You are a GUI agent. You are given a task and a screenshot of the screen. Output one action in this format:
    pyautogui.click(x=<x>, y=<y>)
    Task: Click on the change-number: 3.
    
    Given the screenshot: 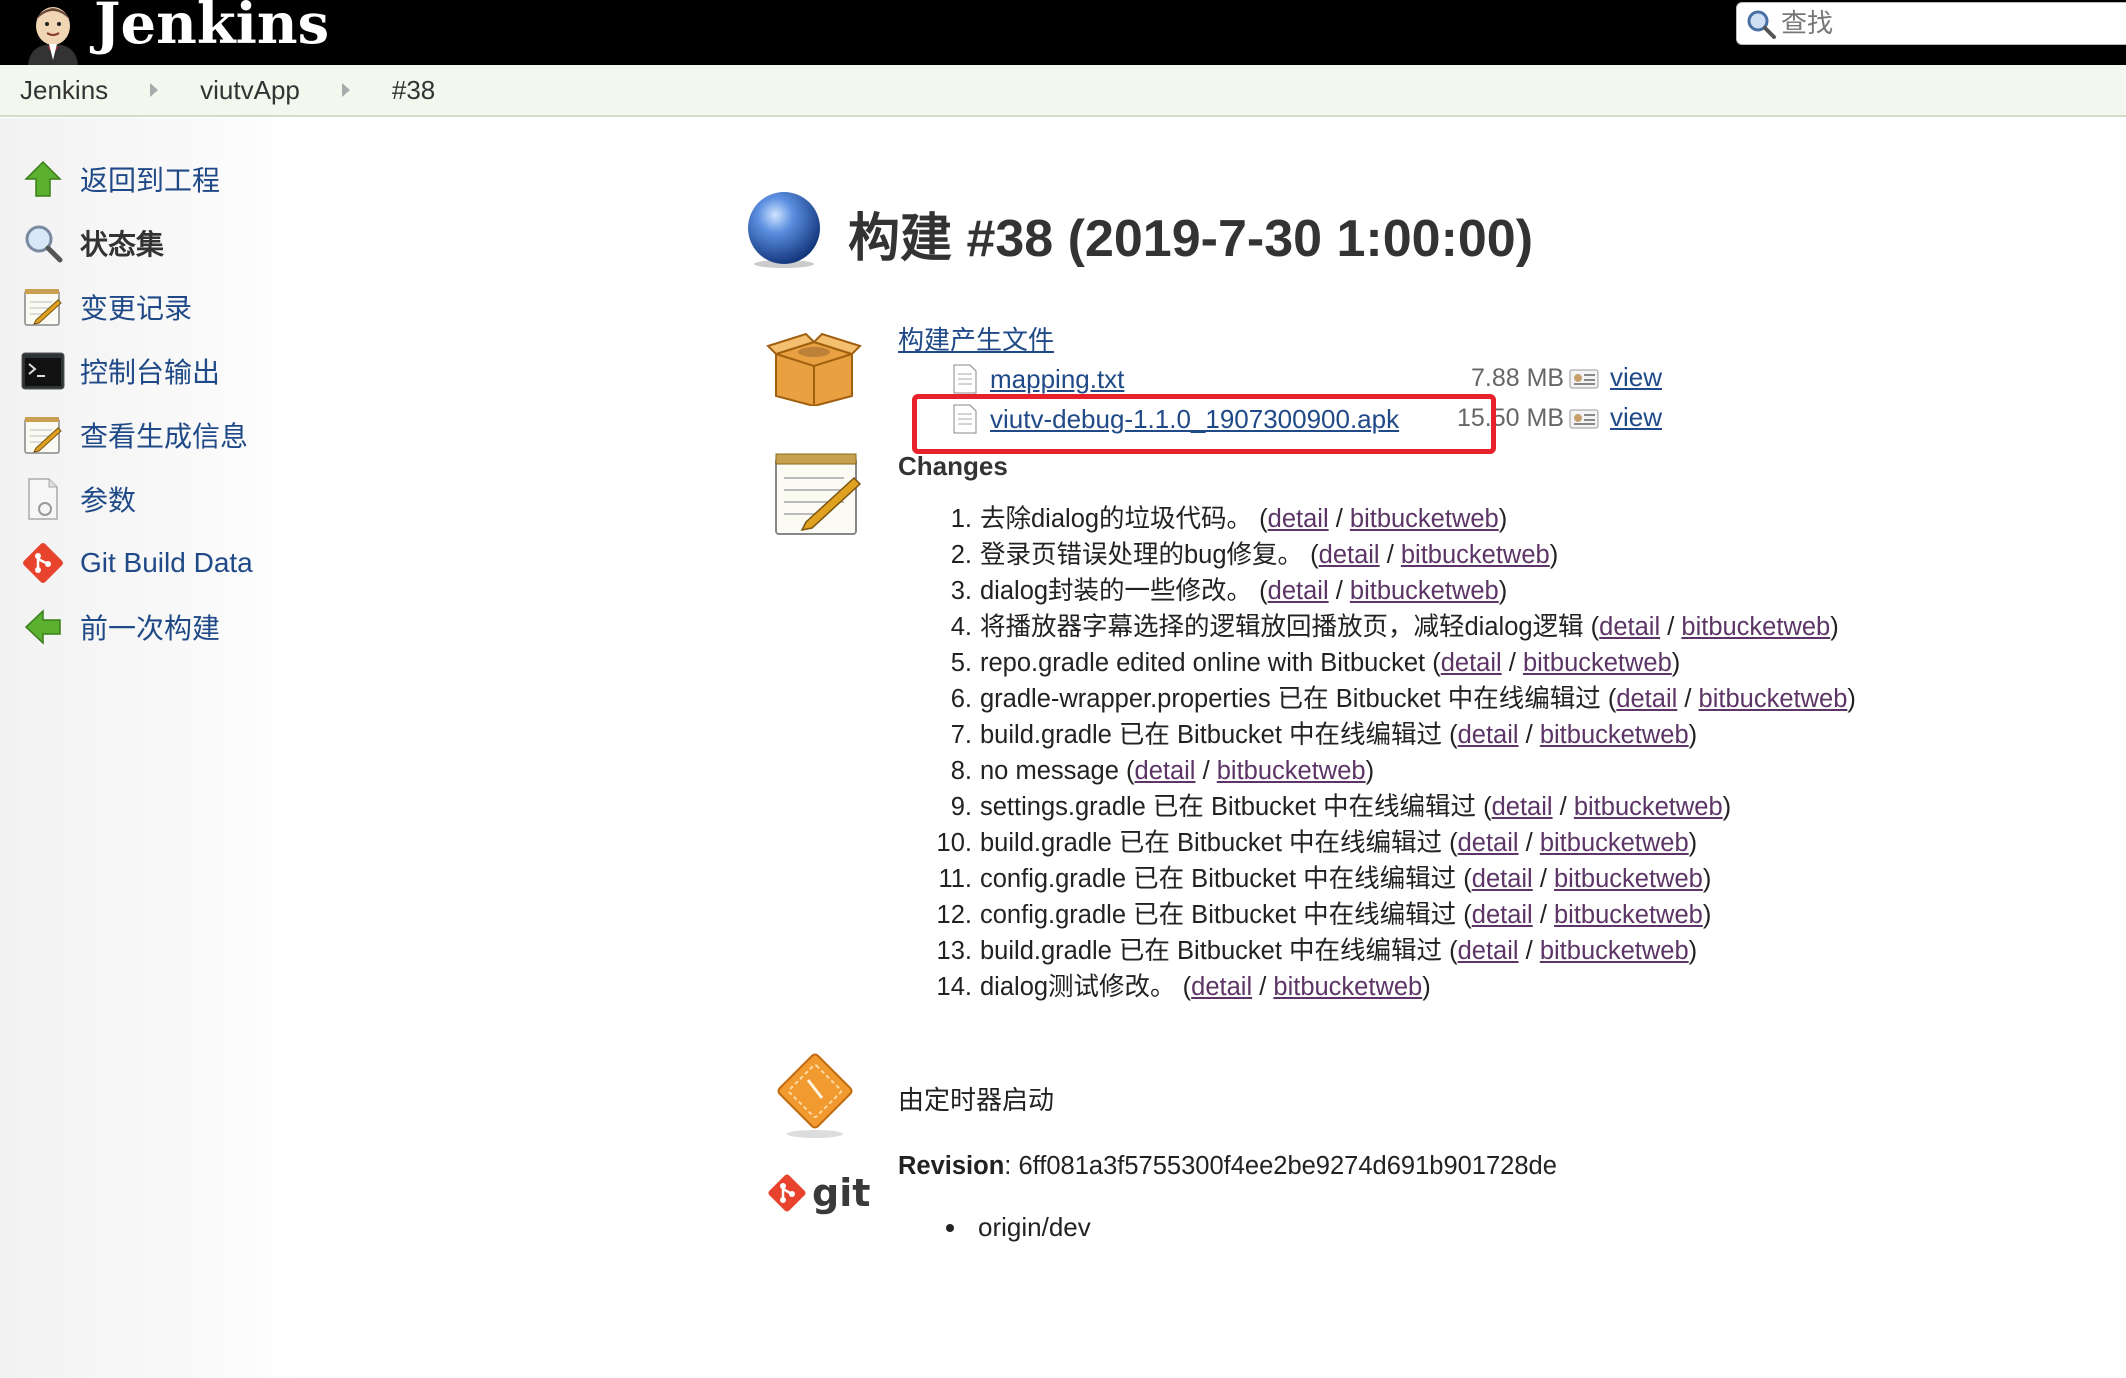 What is the action you would take?
    pyautogui.click(x=961, y=591)
    